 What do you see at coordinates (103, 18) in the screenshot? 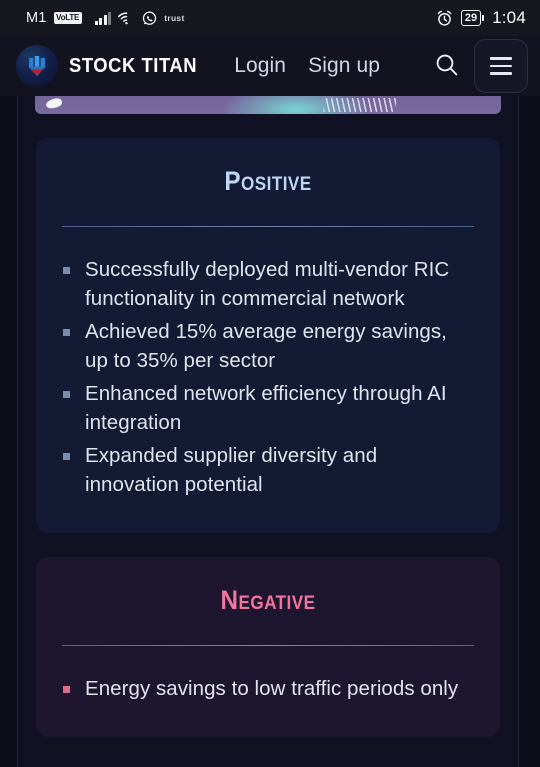
I see `signal-bars-icon` at bounding box center [103, 18].